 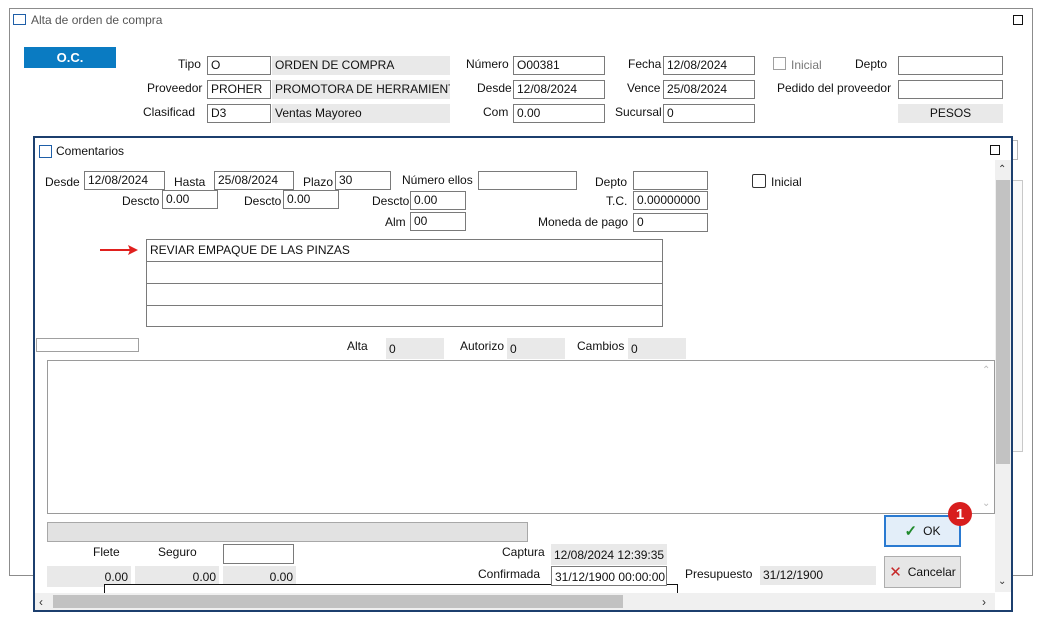 I want to click on comment-line-1: REVIAR EMPAQUE DE LAS PINZAS, so click(x=404, y=250).